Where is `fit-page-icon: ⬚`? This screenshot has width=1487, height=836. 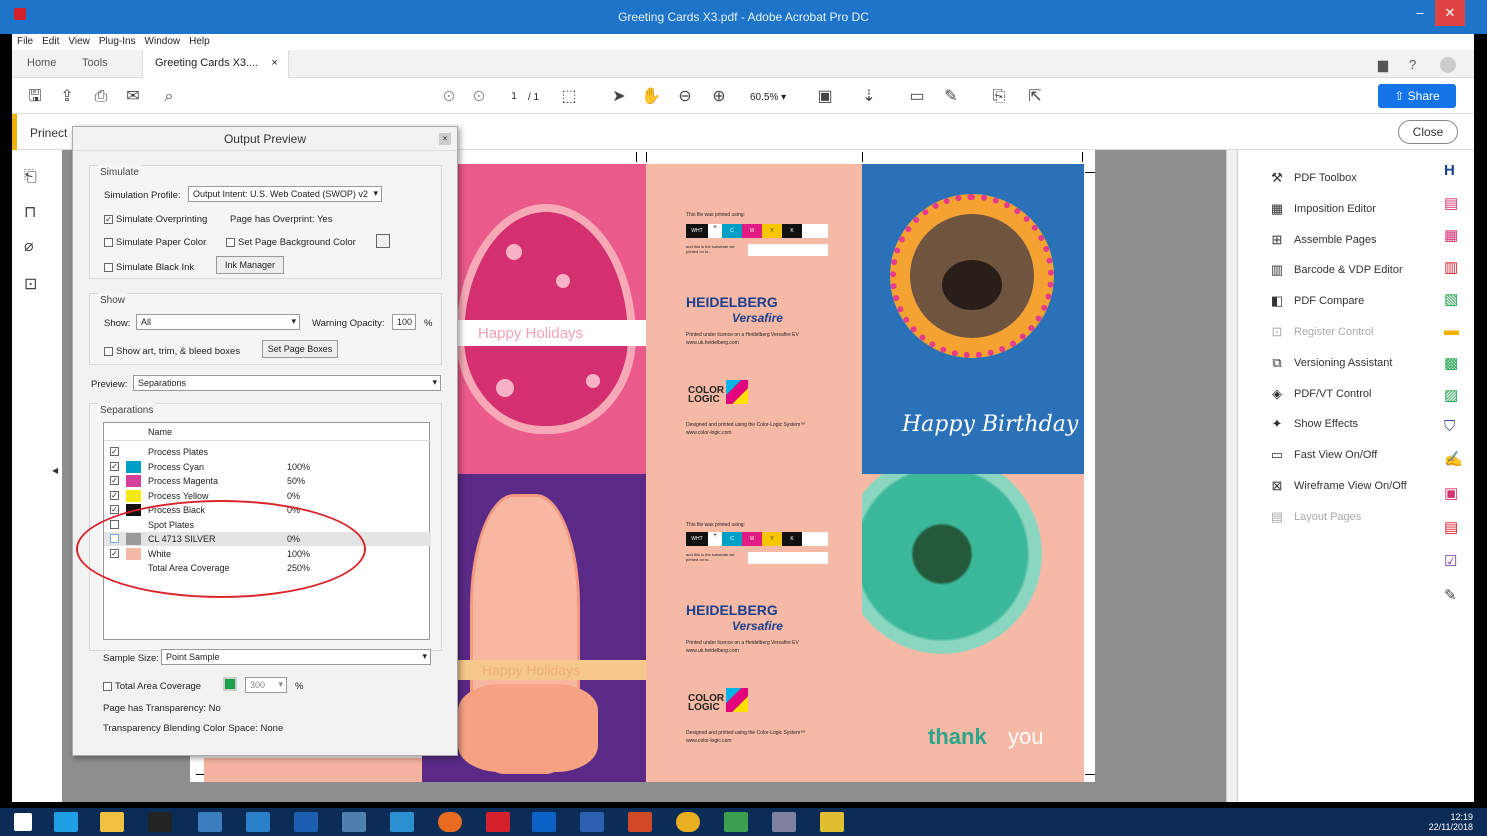 fit-page-icon: ⬚ is located at coordinates (569, 97).